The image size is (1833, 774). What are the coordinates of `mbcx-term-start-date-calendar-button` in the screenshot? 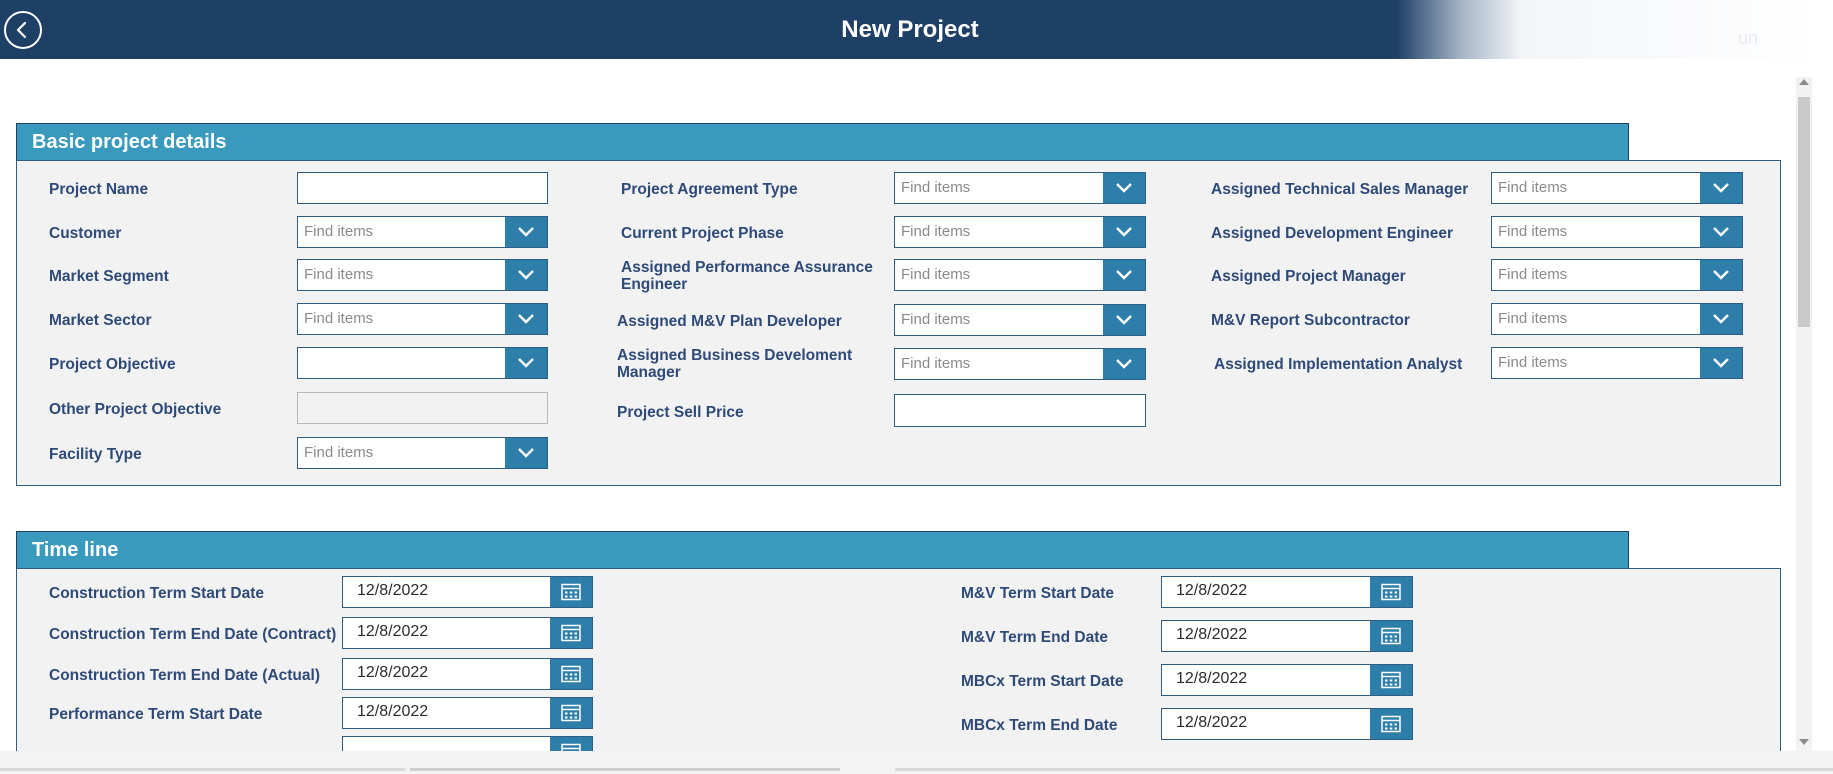 It's located at (1391, 680).